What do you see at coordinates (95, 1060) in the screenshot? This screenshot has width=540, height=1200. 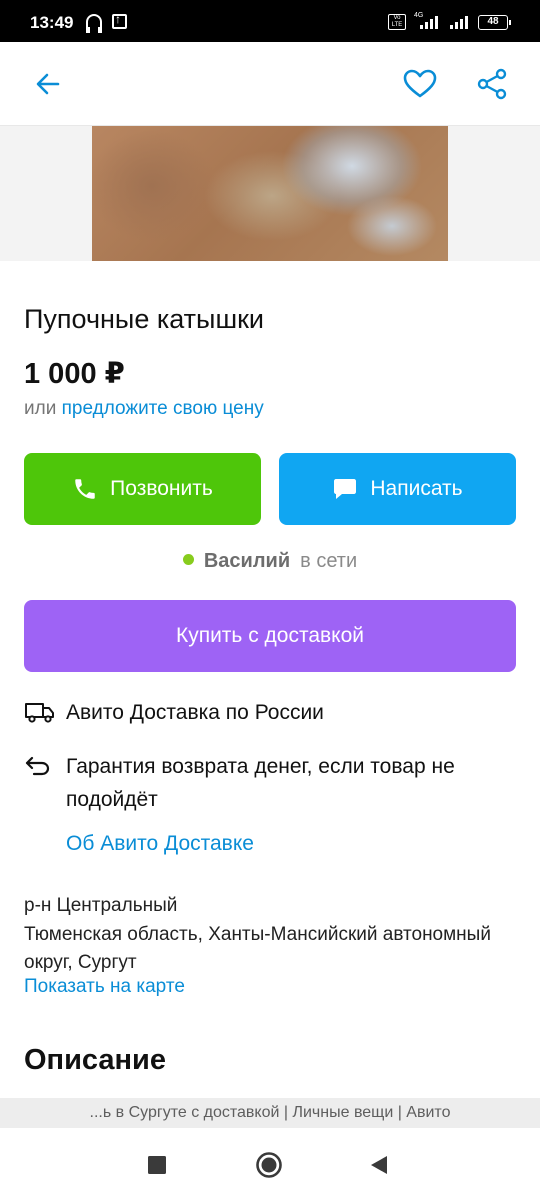 I see `description-heading: Описание` at bounding box center [95, 1060].